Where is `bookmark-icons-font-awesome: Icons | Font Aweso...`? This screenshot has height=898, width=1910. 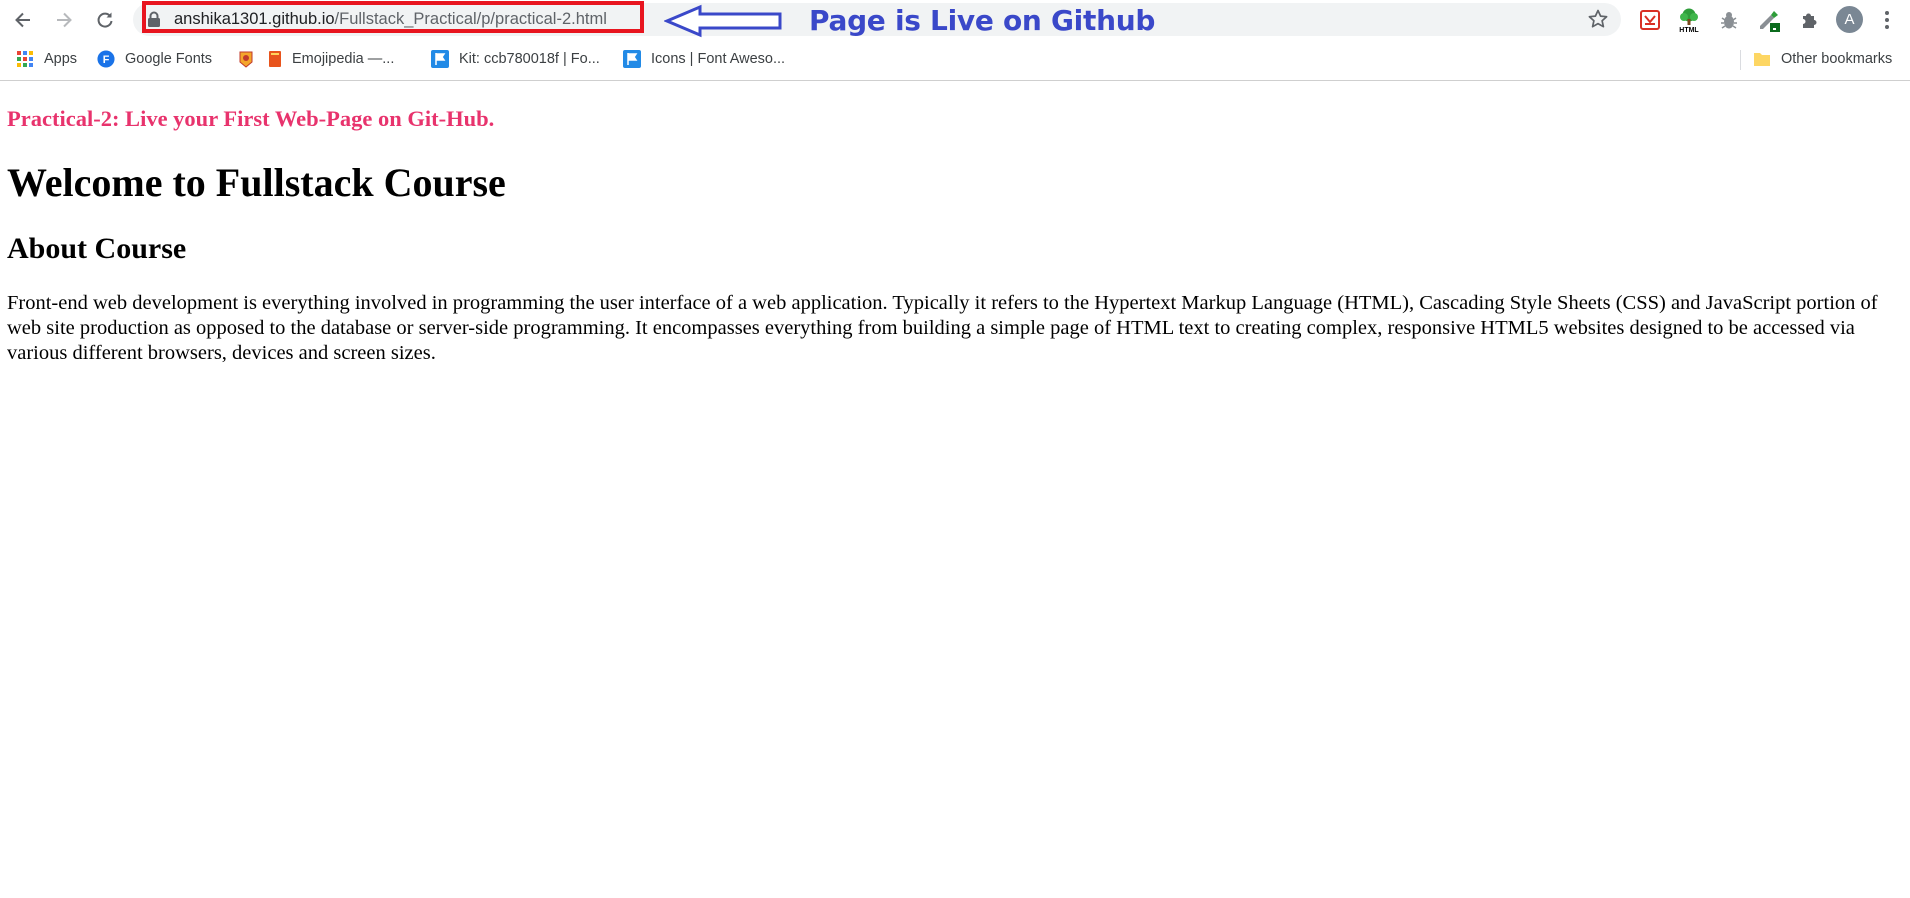
bookmark-icons-font-awesome: Icons | Font Aweso... is located at coordinates (704, 59).